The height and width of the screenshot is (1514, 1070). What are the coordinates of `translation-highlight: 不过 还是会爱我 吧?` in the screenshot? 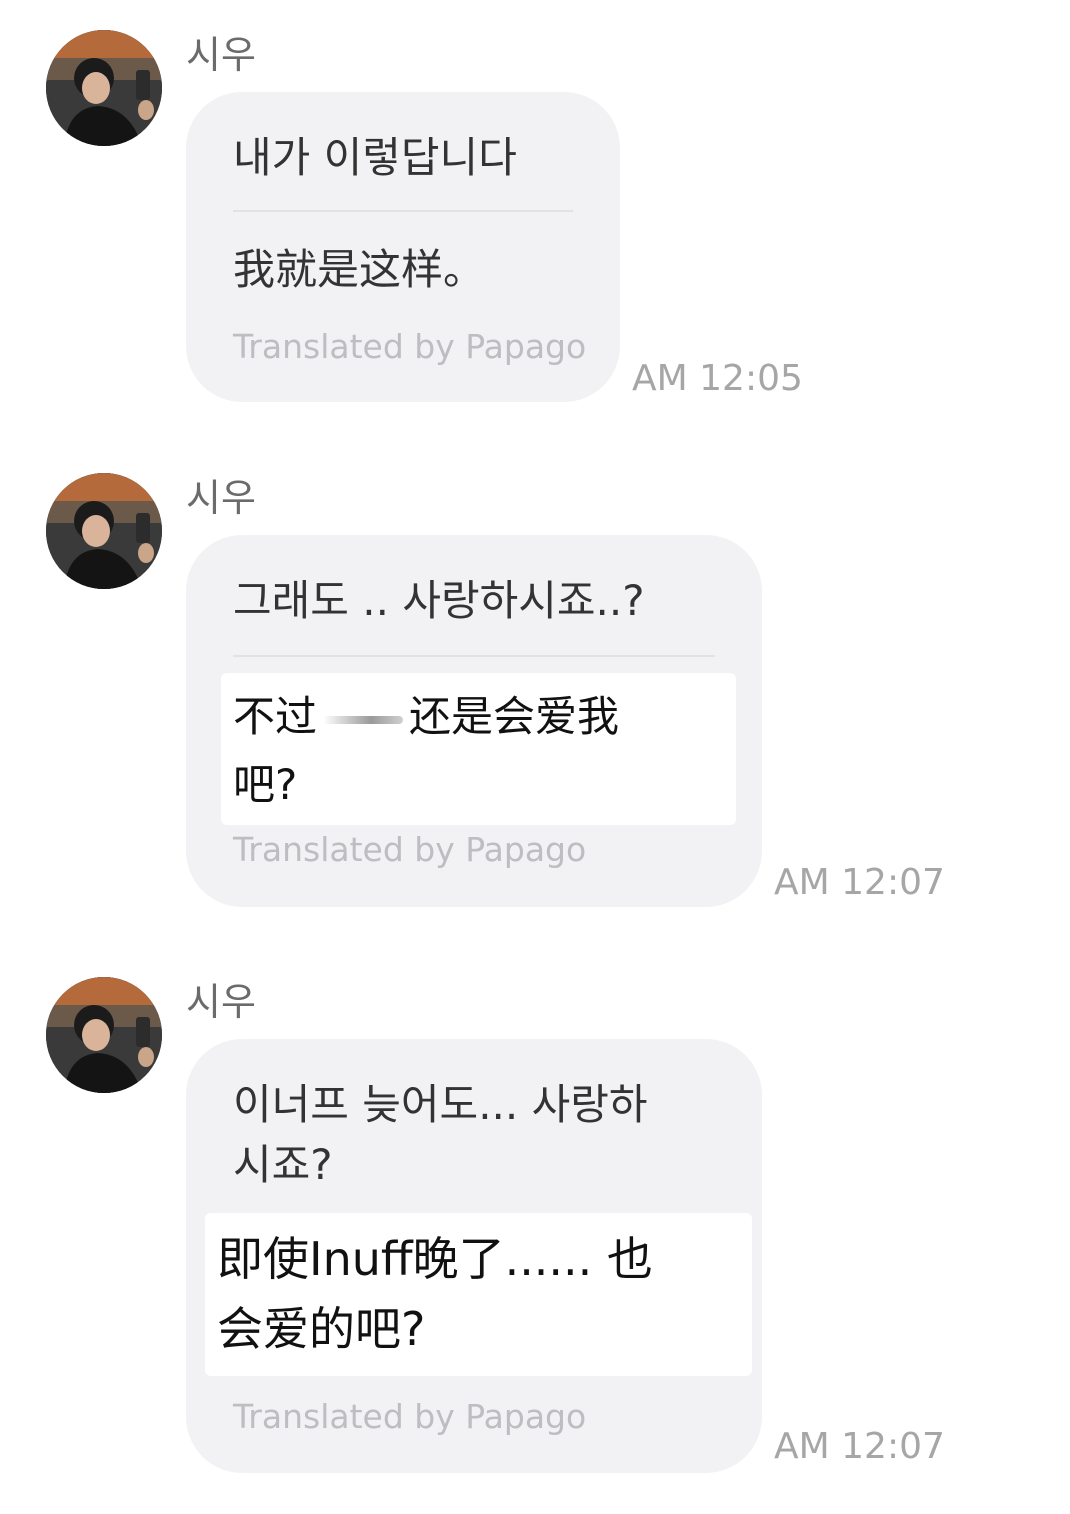 It's located at (478, 749).